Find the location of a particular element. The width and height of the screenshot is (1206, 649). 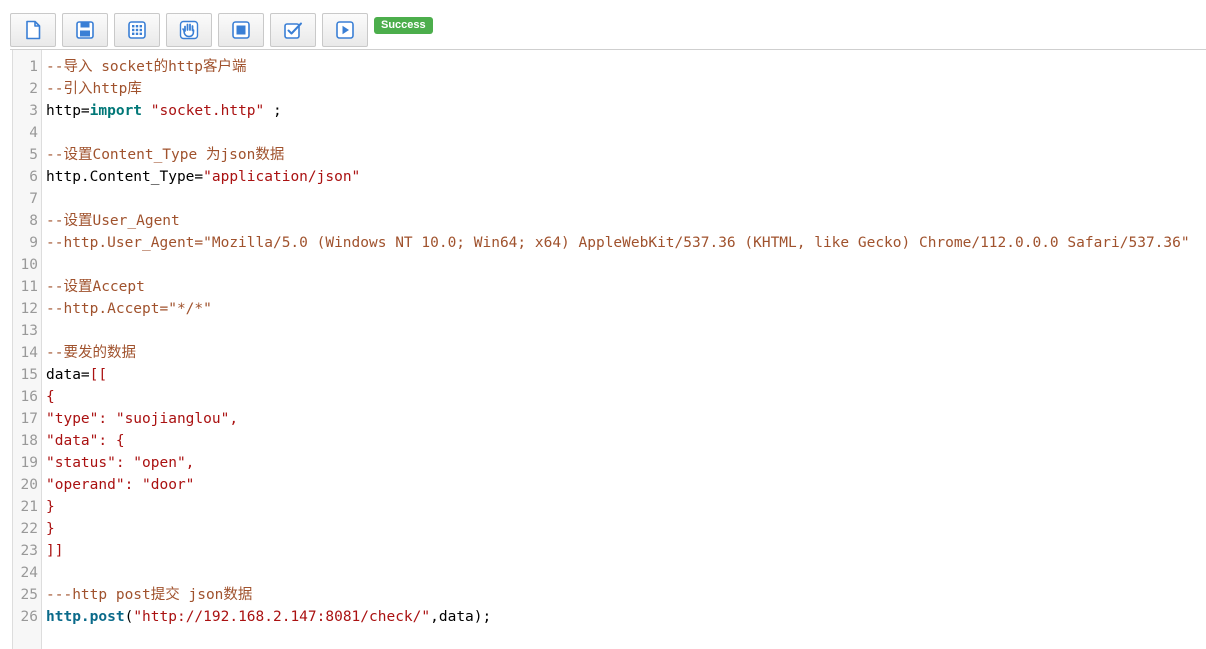

code-text: ]] is located at coordinates (54, 551).